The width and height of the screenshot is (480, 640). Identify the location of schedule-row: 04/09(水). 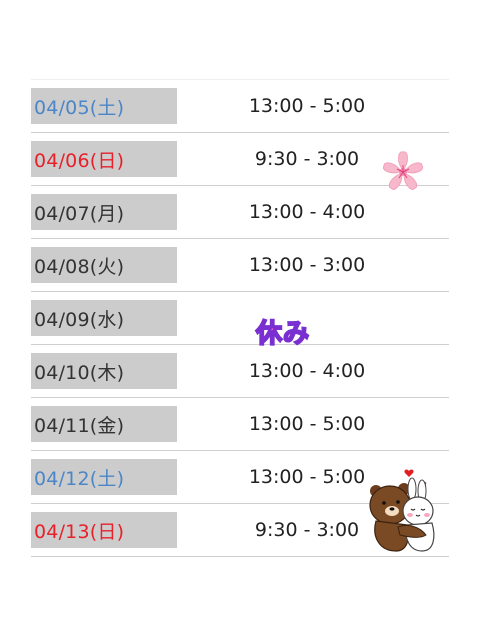
(240, 318).